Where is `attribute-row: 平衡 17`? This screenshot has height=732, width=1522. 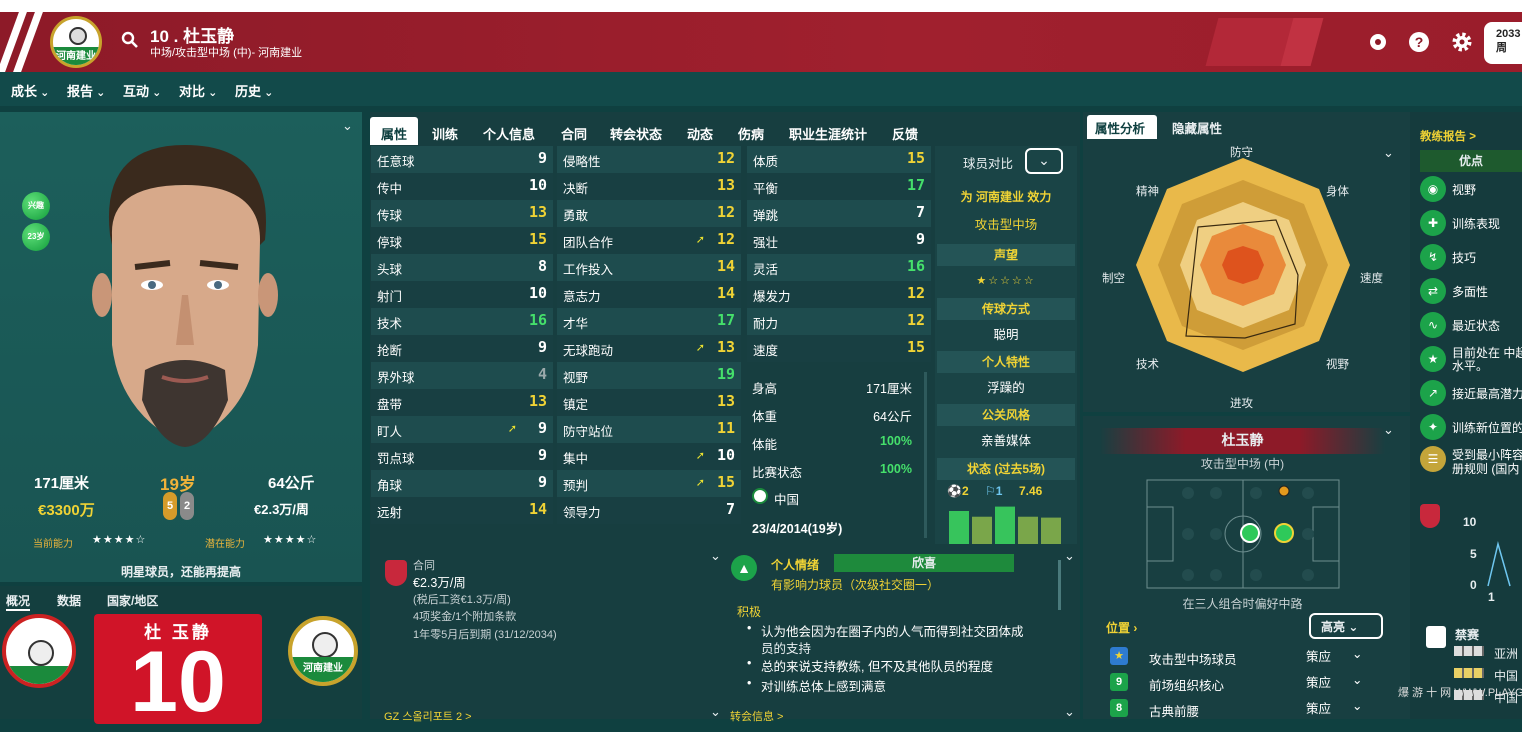
attribute-row: 平衡 17 is located at coordinates (839, 186).